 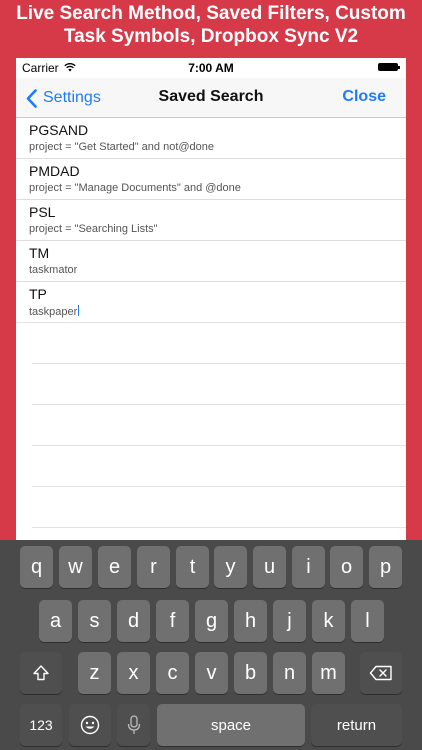 What do you see at coordinates (211, 621) in the screenshot?
I see `key-g: g` at bounding box center [211, 621].